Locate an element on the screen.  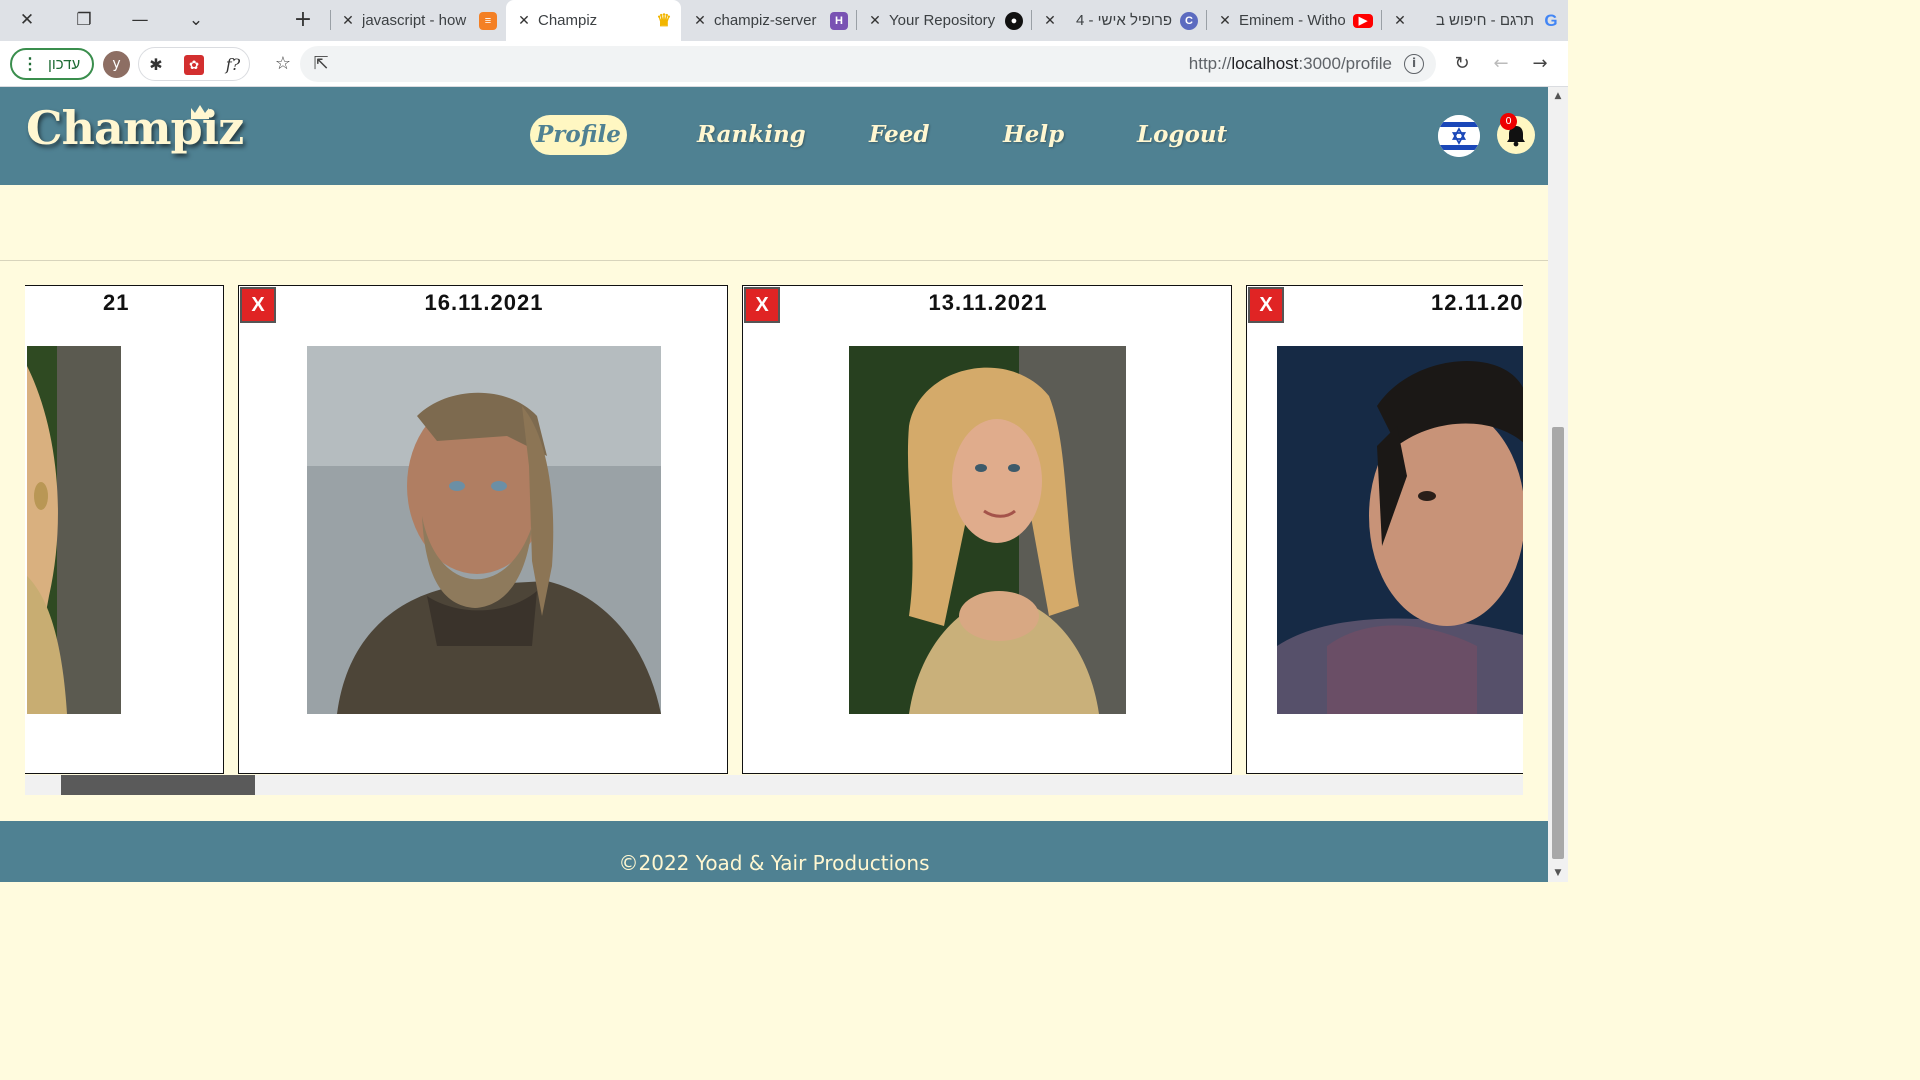
browser-tab-active: ✕ Champiz ♛ is located at coordinates (593, 20).